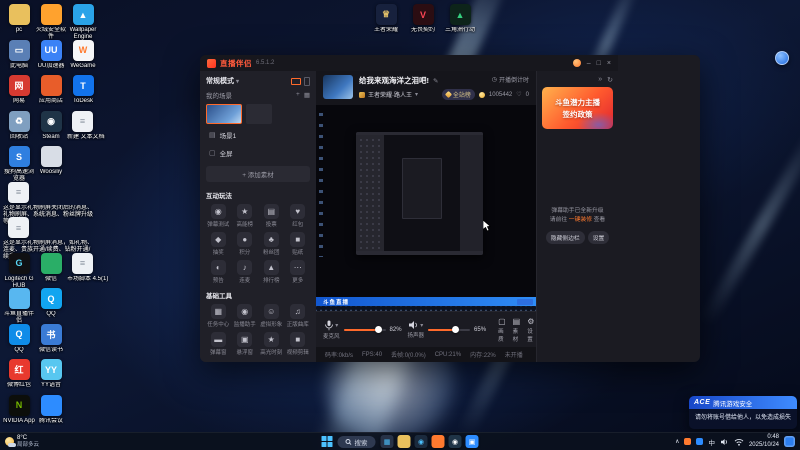  Describe the element at coordinates (298, 244) in the screenshot. I see `interactive-item: ■ 贴纸` at that location.